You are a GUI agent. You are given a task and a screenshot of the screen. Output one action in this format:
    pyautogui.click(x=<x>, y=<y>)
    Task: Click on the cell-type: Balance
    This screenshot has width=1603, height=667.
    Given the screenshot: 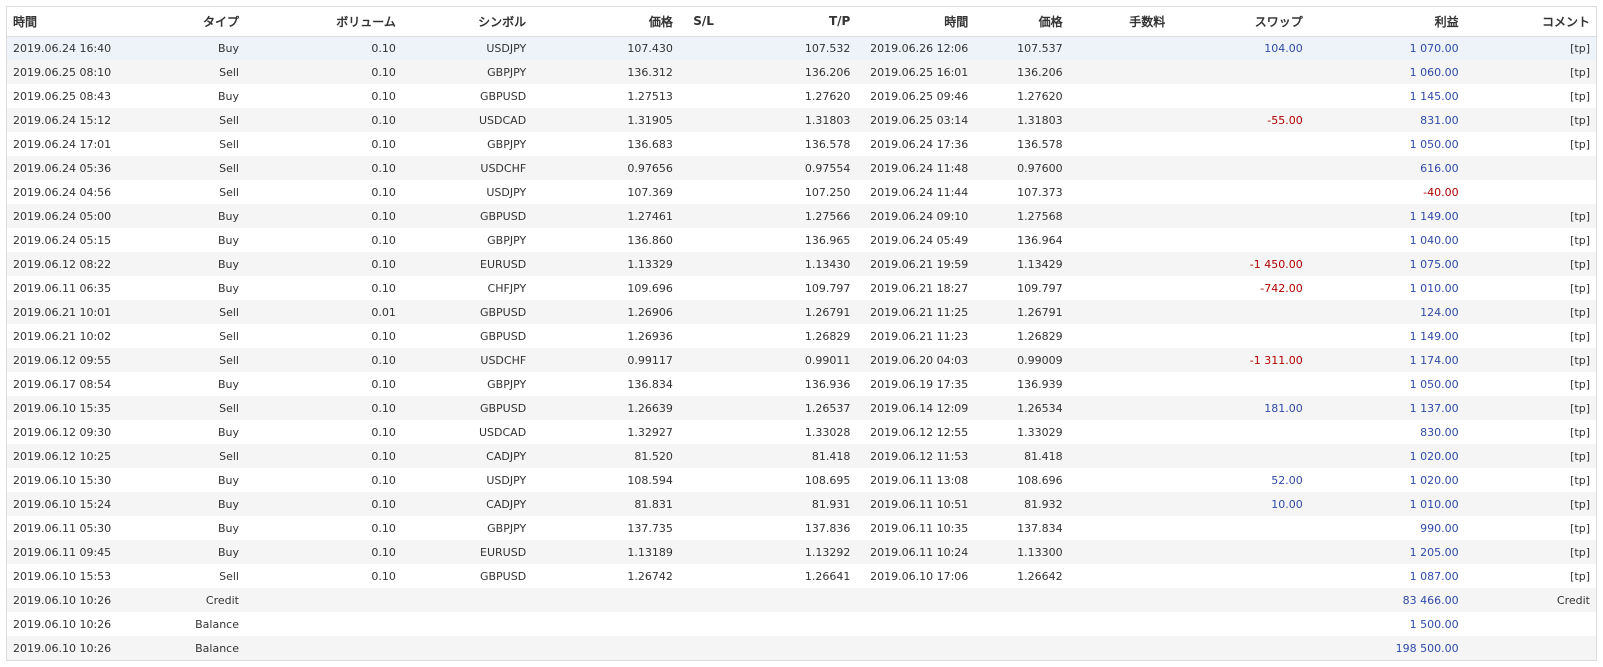 What is the action you would take?
    pyautogui.click(x=217, y=624)
    